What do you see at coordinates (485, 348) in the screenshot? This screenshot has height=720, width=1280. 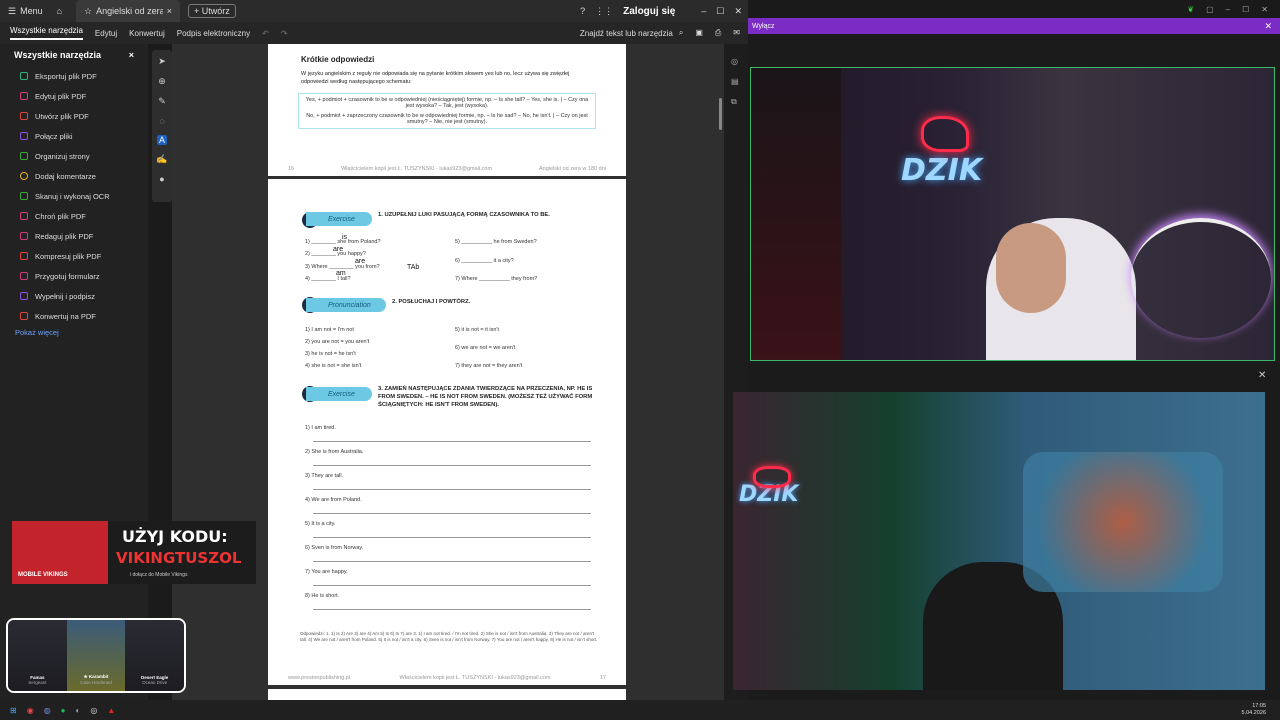 I see `ex2-item: 6) we are not = we aren't` at bounding box center [485, 348].